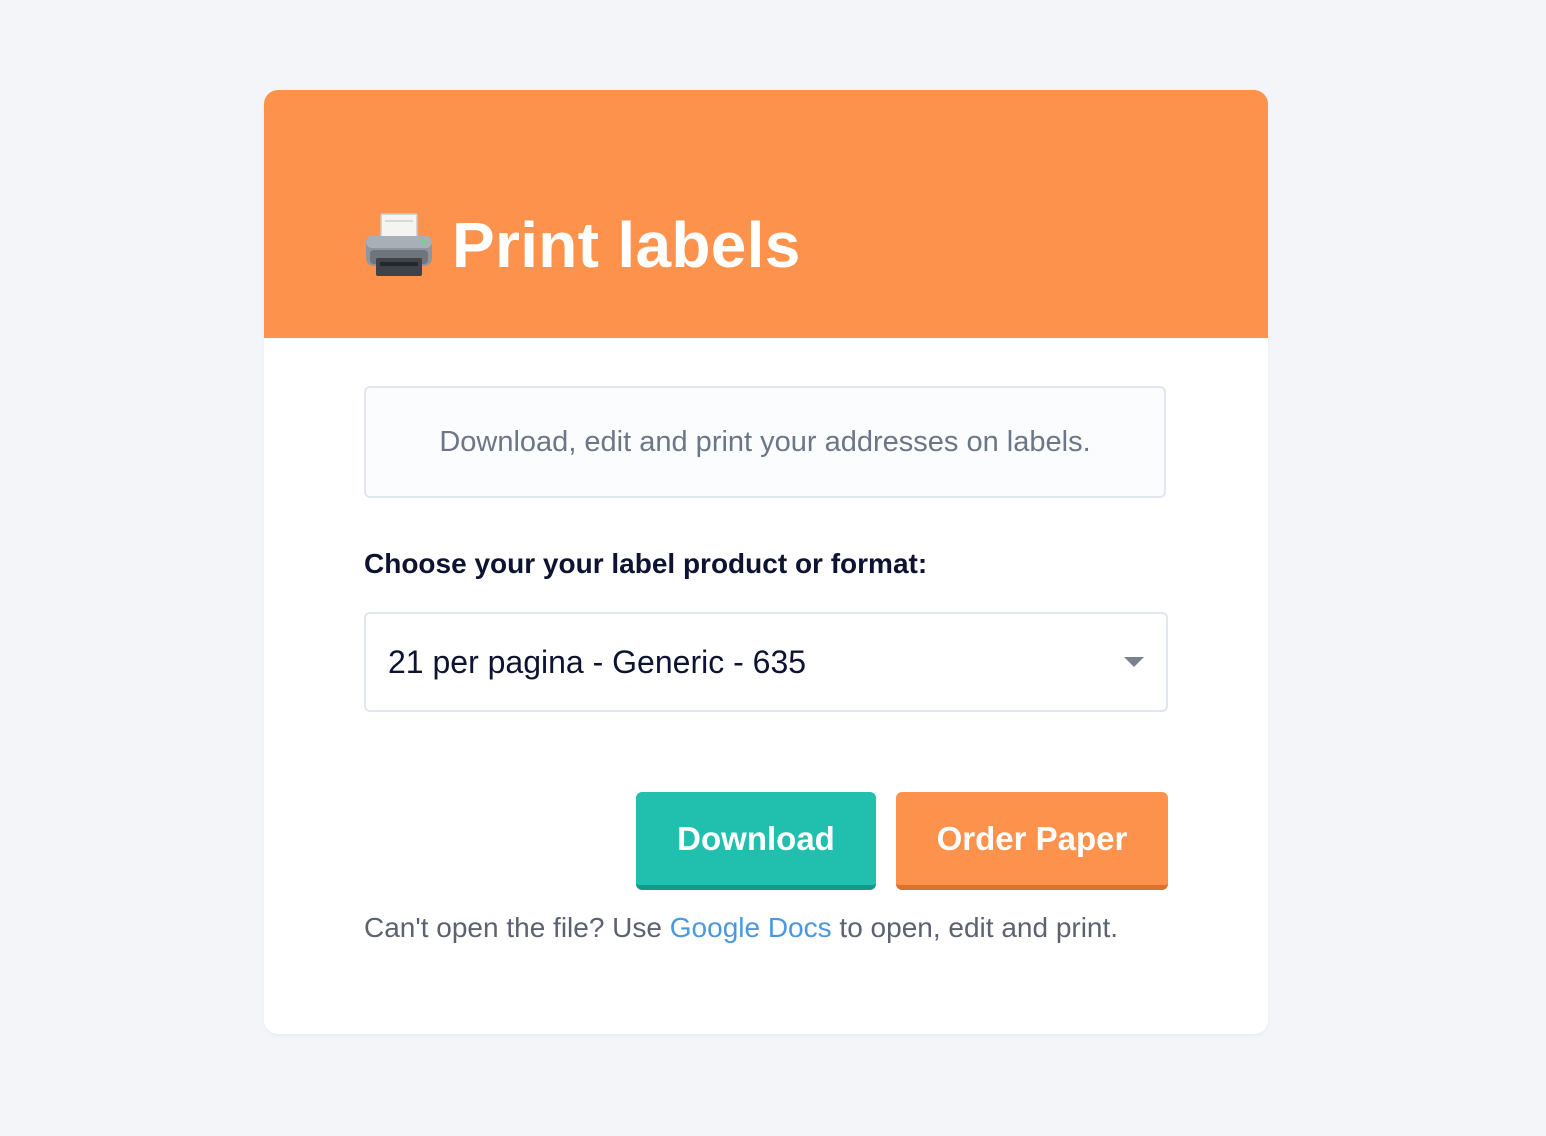 Image resolution: width=1546 pixels, height=1136 pixels. Describe the element at coordinates (1134, 662) in the screenshot. I see `chevron-down-icon` at that location.